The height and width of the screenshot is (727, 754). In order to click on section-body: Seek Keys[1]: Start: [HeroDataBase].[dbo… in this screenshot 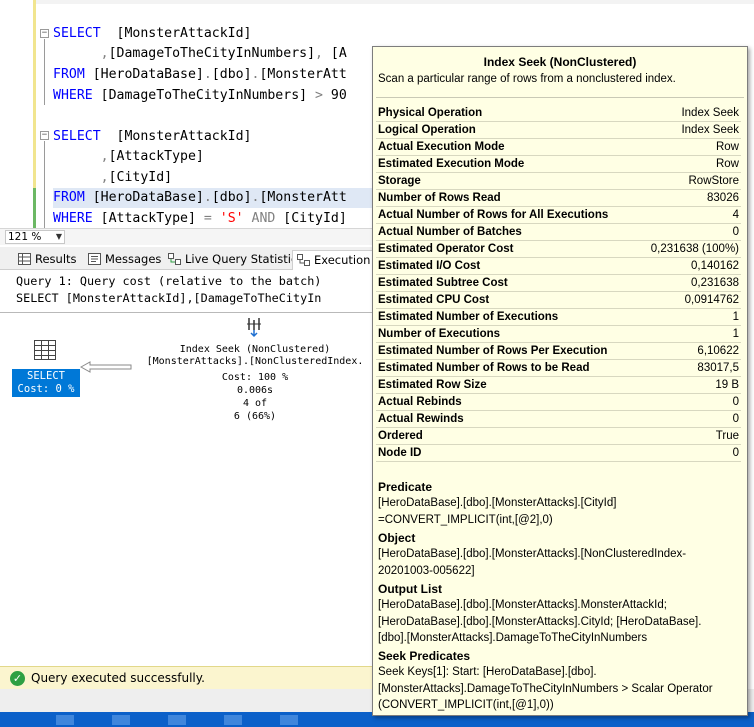, I will do `click(545, 688)`.